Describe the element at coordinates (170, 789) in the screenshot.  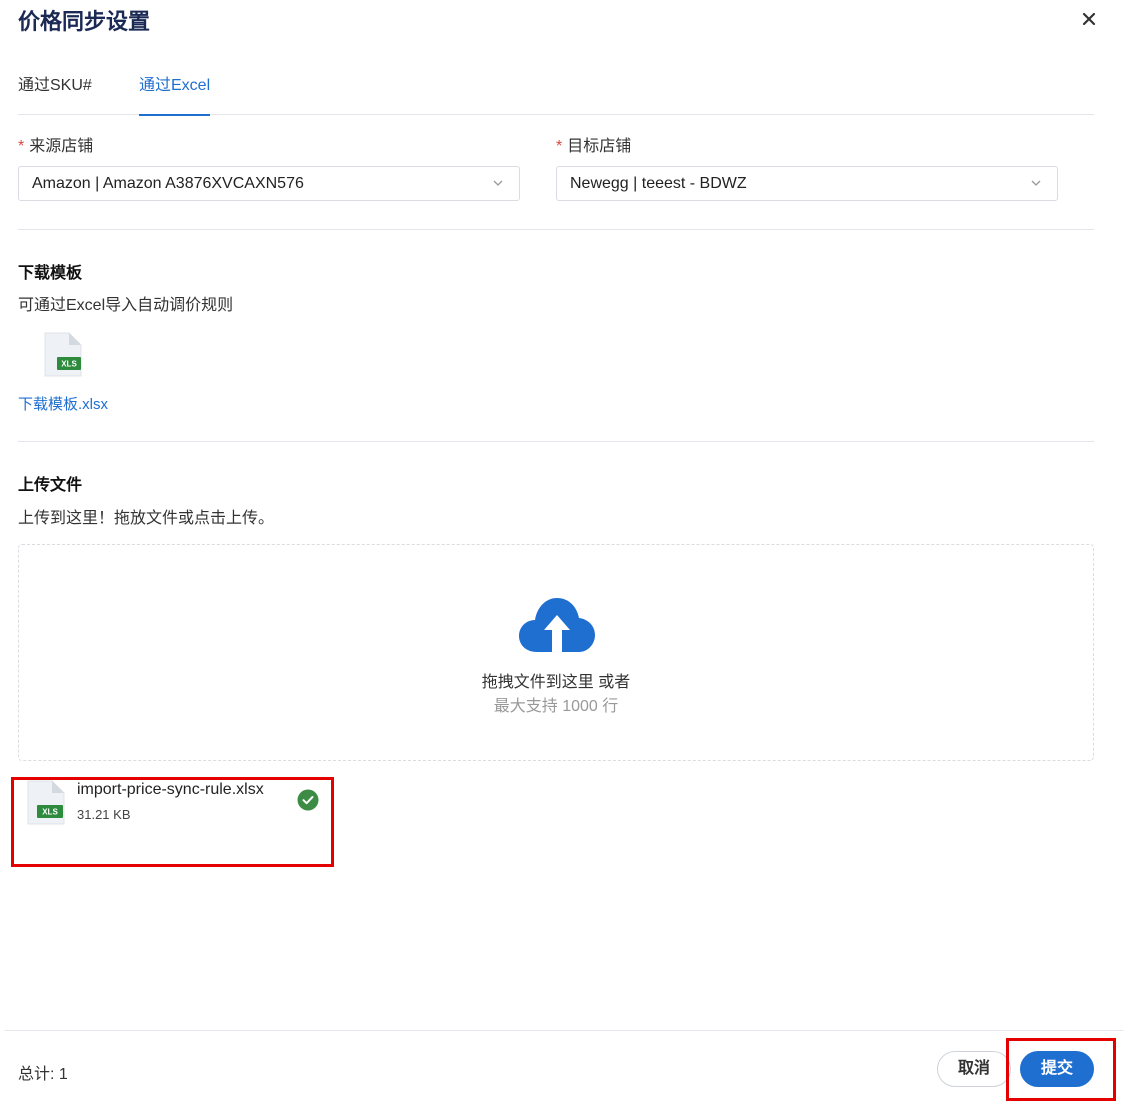
I see `uploaded-file-name: import-price-sync-rule.xlsx` at that location.